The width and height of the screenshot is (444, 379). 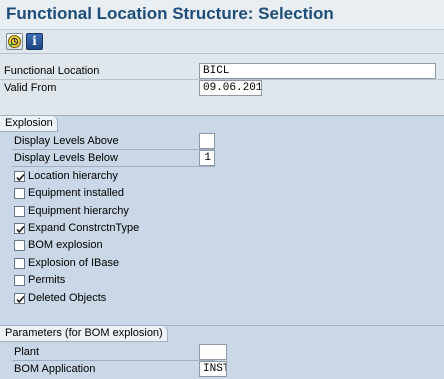 What do you see at coordinates (228, 176) in the screenshot?
I see `option-location-hierarchy: Location hierarchy` at bounding box center [228, 176].